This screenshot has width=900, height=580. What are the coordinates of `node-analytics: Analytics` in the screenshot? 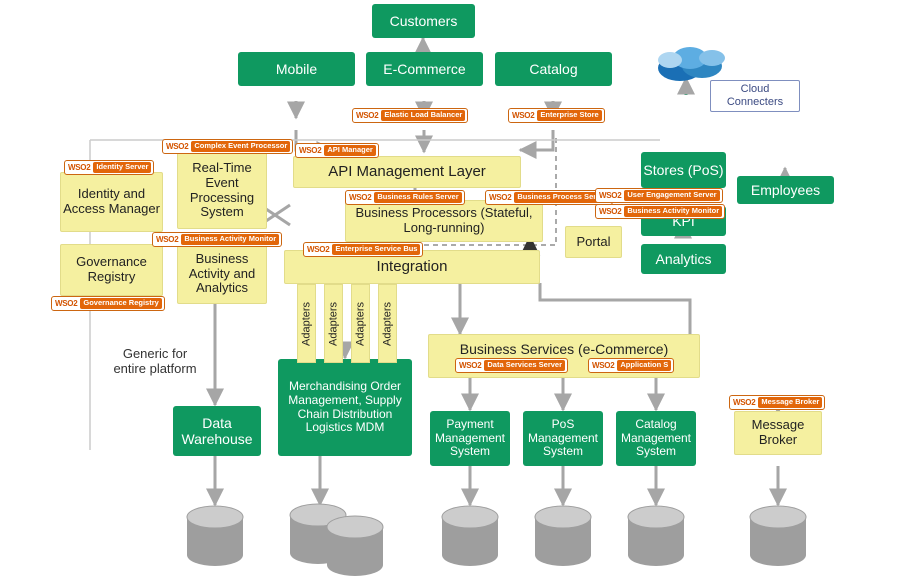 It's located at (683, 259).